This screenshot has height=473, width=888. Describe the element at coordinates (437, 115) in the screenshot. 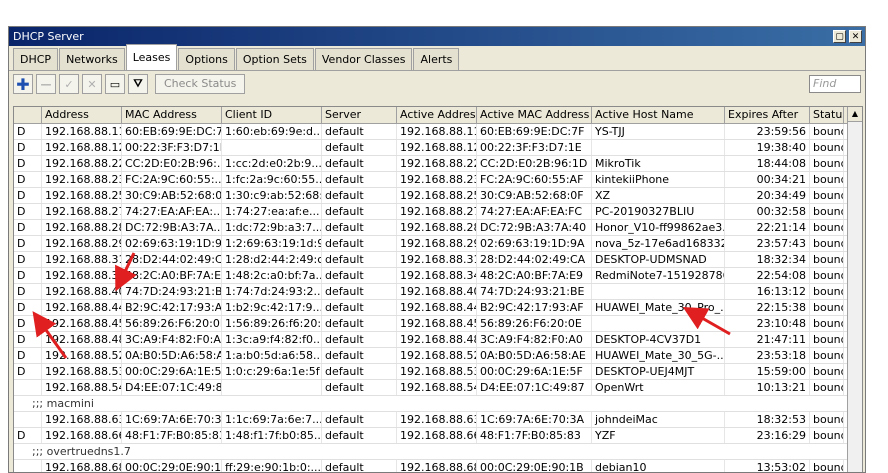

I see `column-header: Active Address` at that location.